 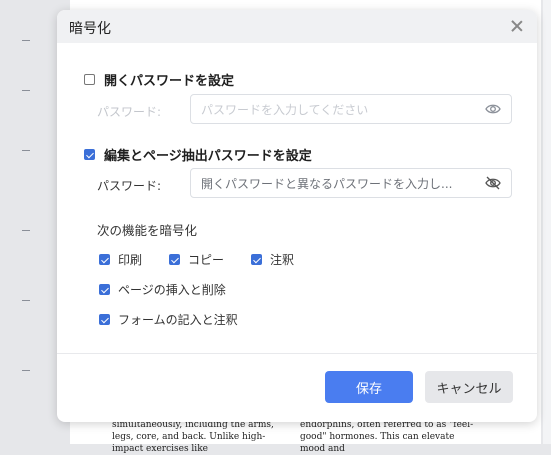 I want to click on eye-off-icon, so click(x=493, y=183).